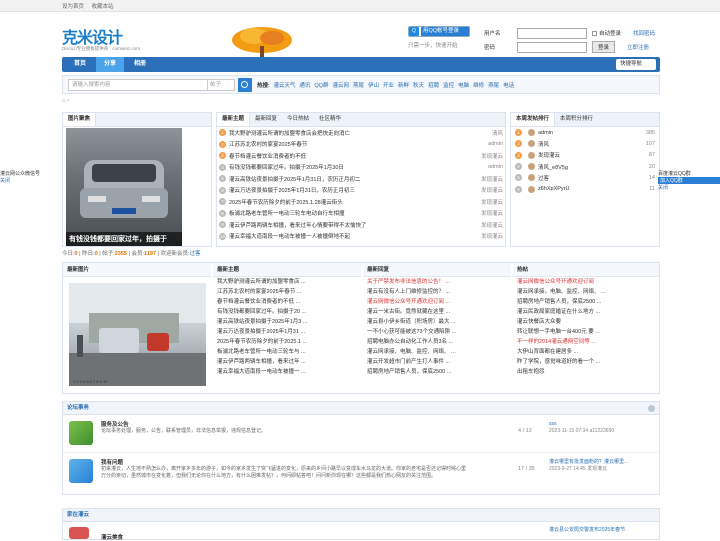 This screenshot has height=541, width=720. What do you see at coordinates (373, 86) in the screenshot?
I see `hot-keyword: 伊山` at bounding box center [373, 86].